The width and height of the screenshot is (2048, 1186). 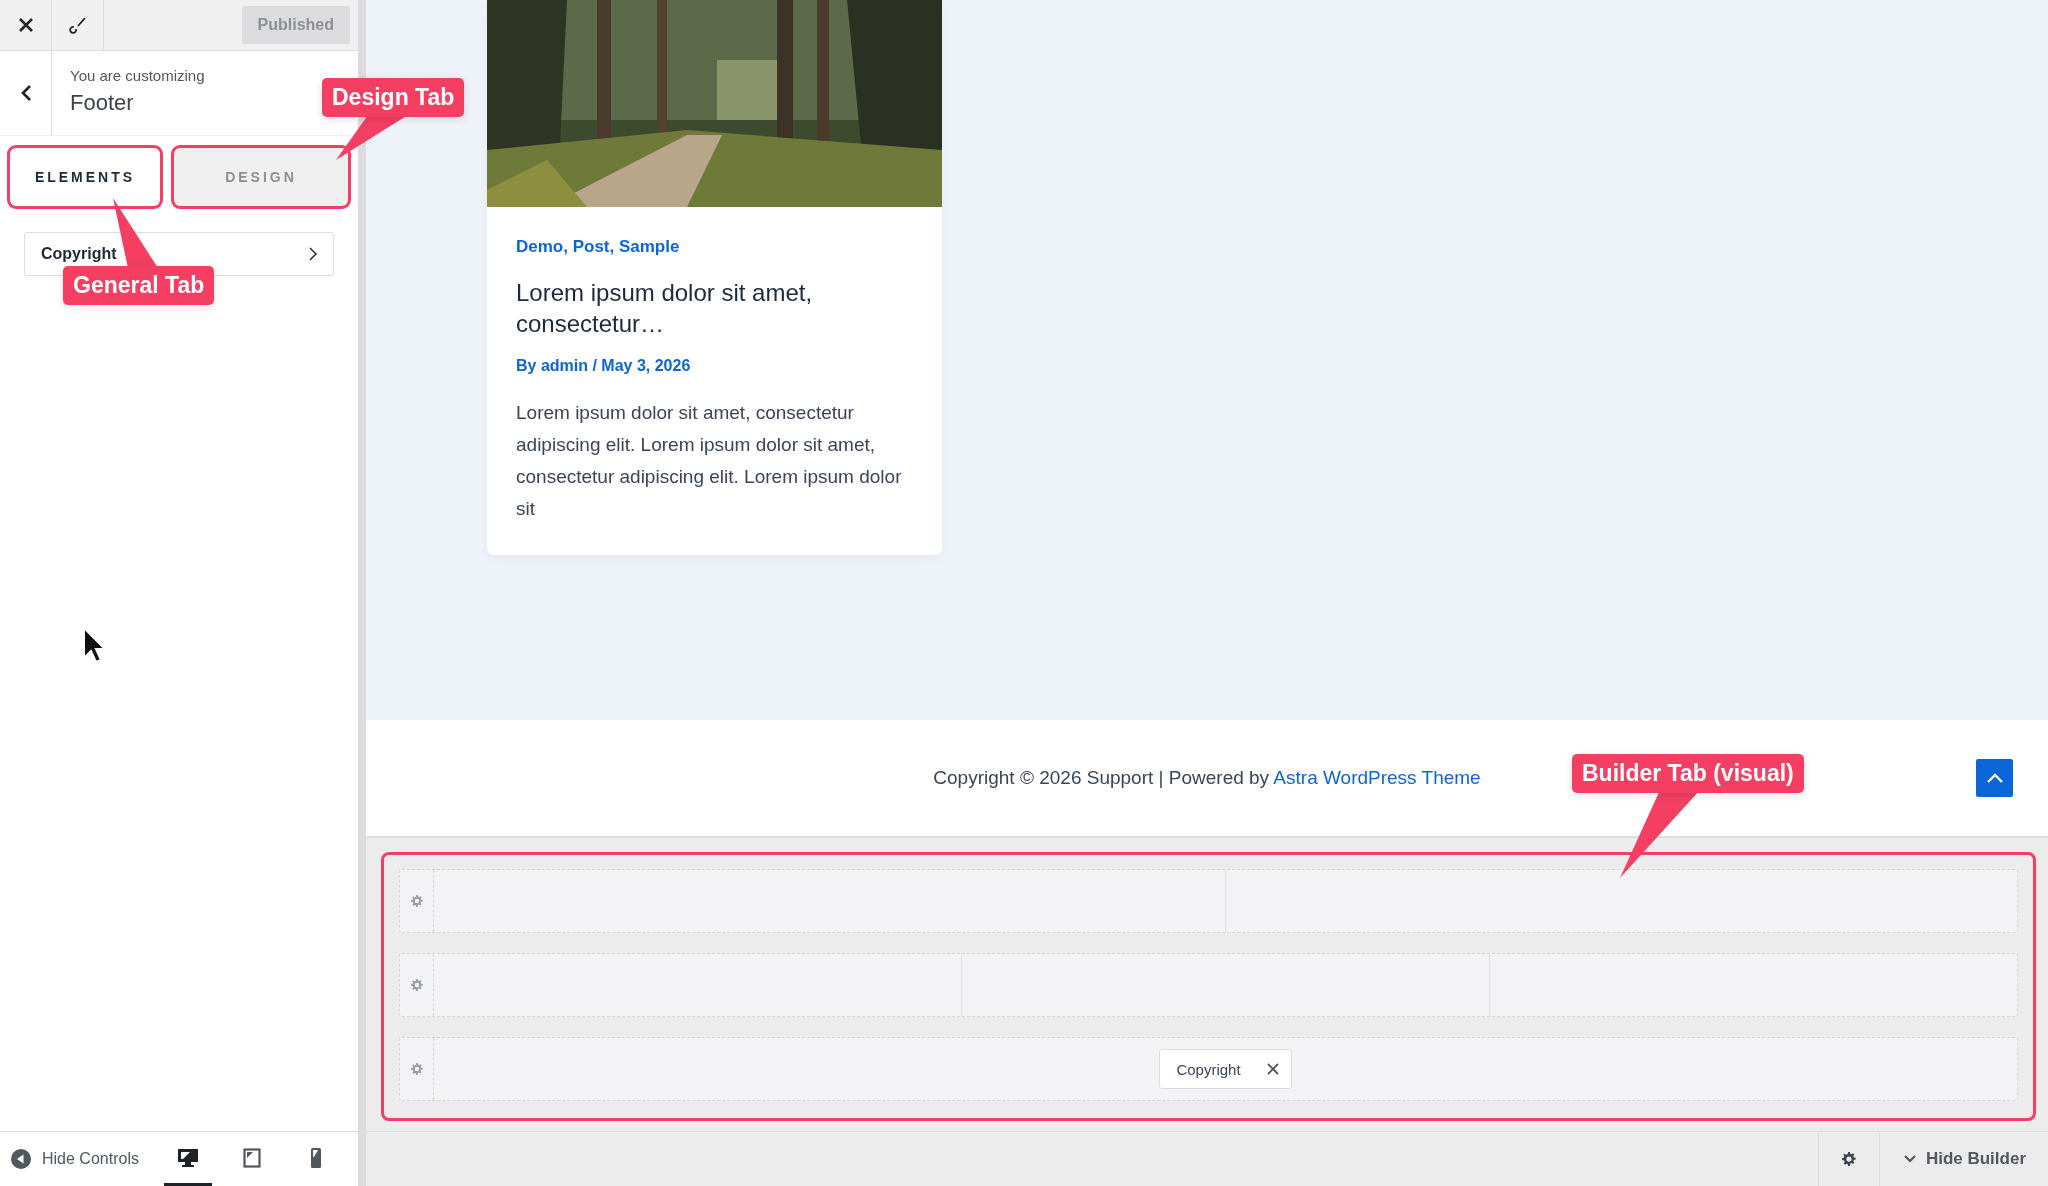 What do you see at coordinates (1963, 1159) in the screenshot?
I see `hide-builder-button: Hide Builder` at bounding box center [1963, 1159].